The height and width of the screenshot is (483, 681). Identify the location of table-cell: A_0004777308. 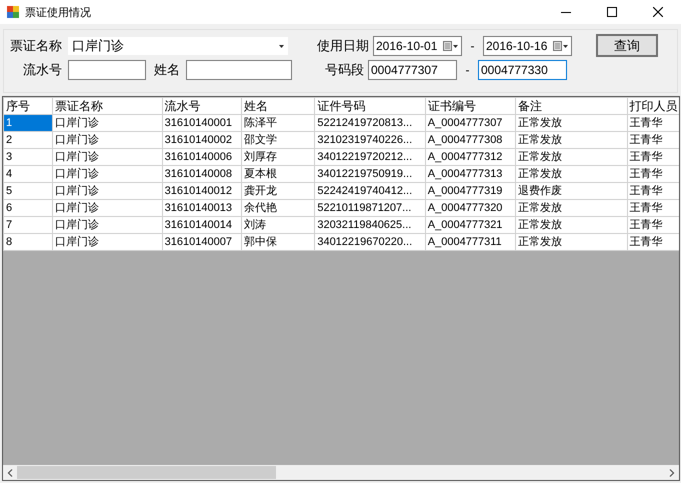
(470, 140).